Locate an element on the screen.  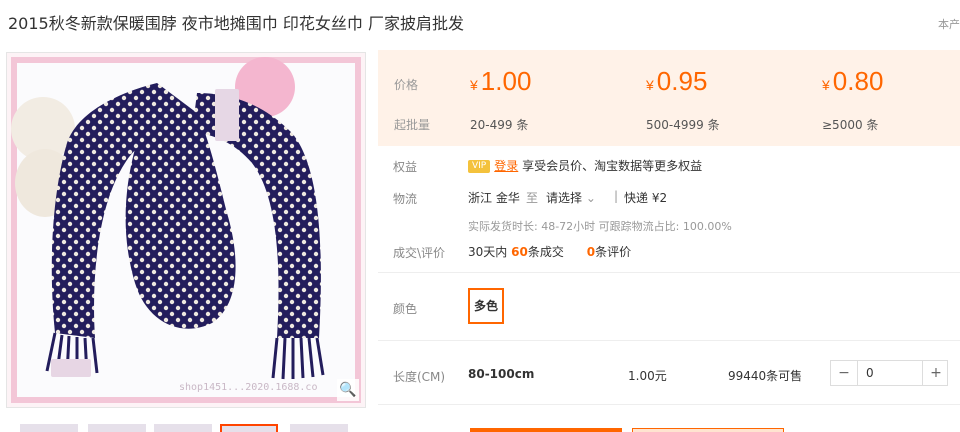
product-title: 2015秋冬新款保暖围脖 夜市地摊围巾 印花女丝巾 厂家披肩批发 is located at coordinates (236, 23).